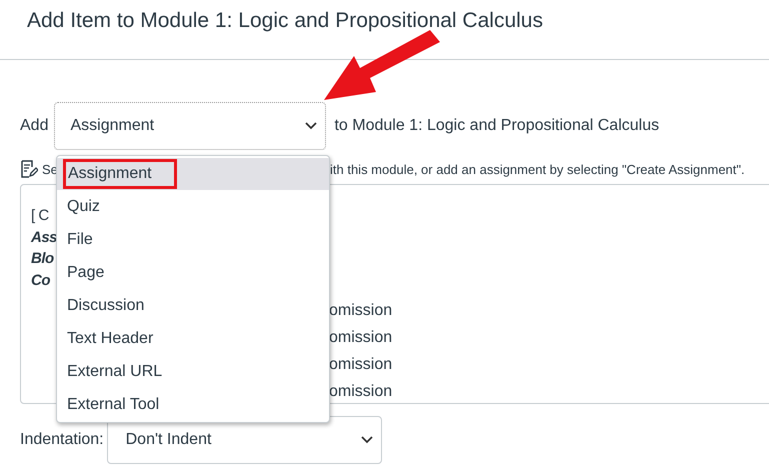 Image resolution: width=769 pixels, height=474 pixels. What do you see at coordinates (193, 305) in the screenshot?
I see `menu-option: Discussion` at bounding box center [193, 305].